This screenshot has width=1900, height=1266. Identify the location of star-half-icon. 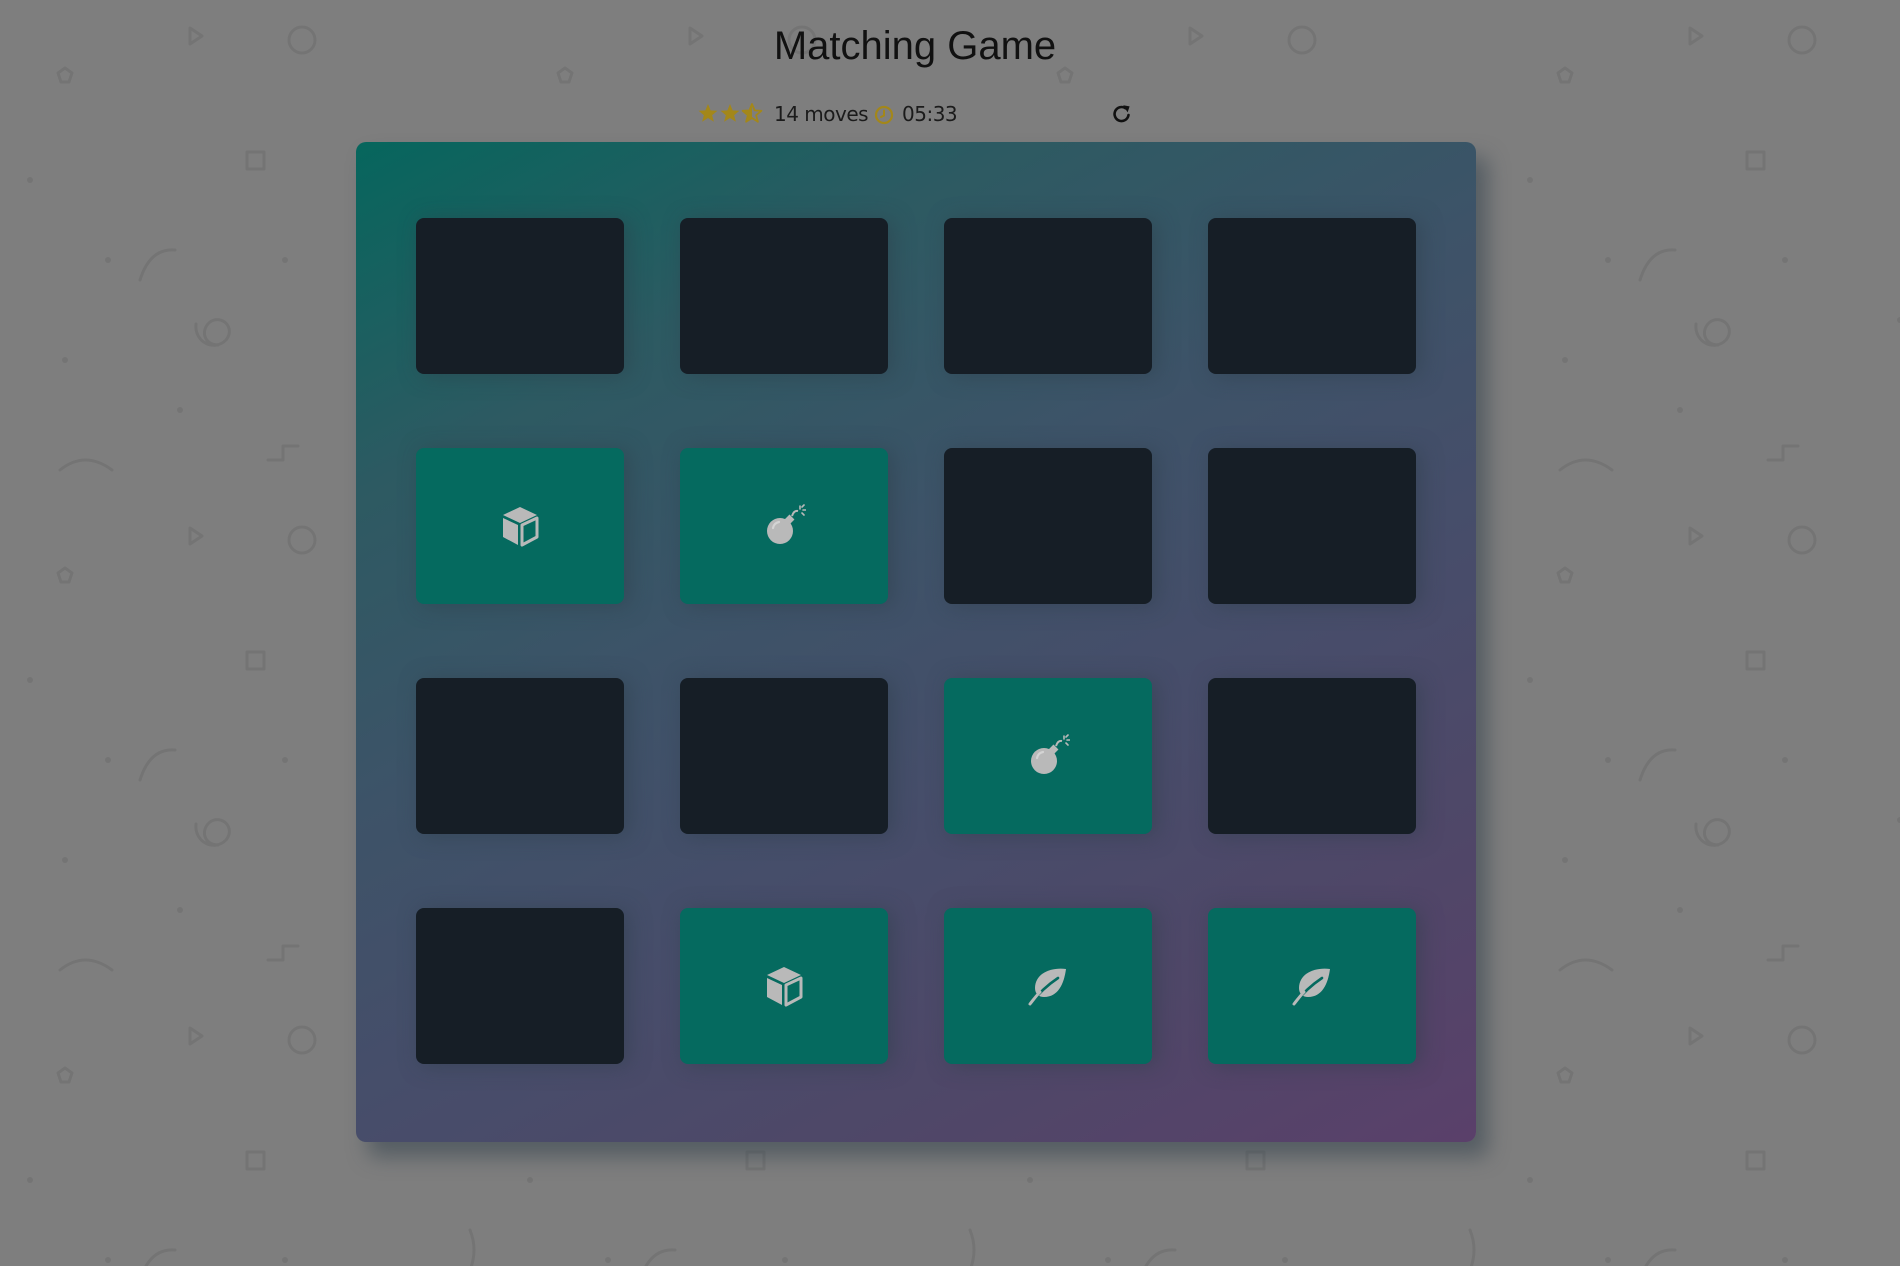
(752, 113).